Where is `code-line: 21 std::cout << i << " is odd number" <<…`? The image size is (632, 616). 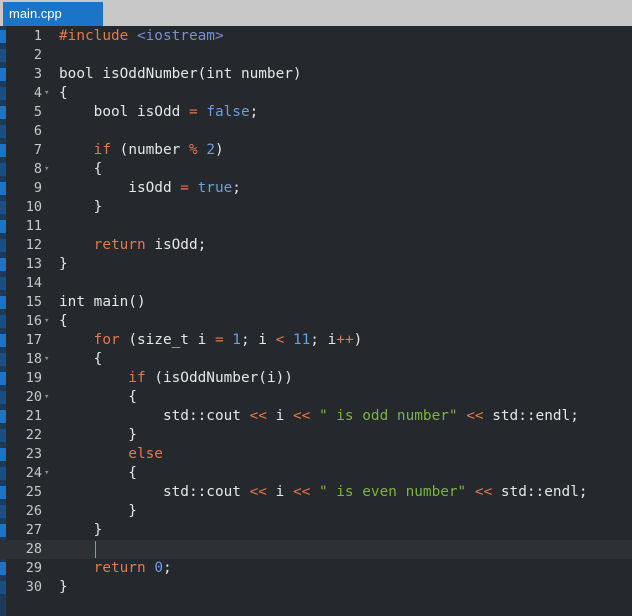 code-line: 21 std::cout << i << " is odd number" <<… is located at coordinates (316, 416).